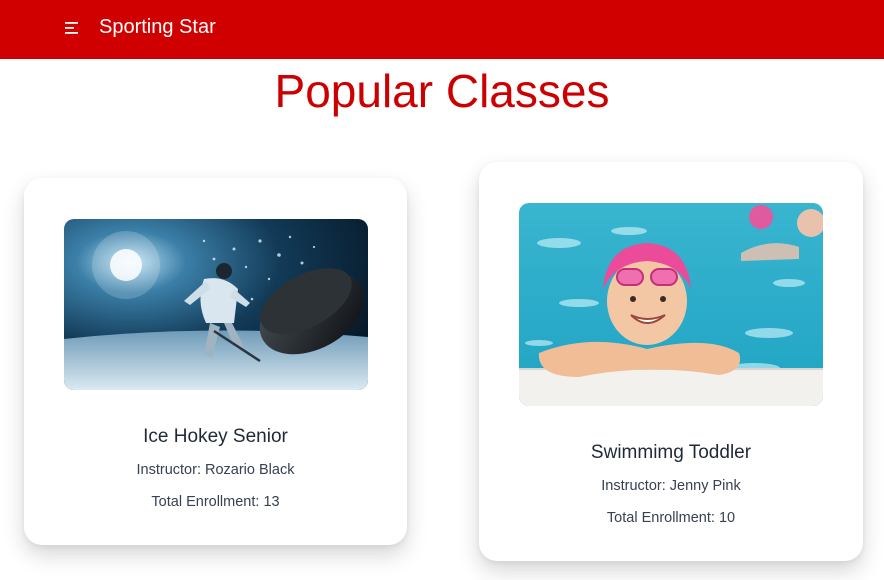 Image resolution: width=884 pixels, height=580 pixels. I want to click on class-instructor: Instructor: Rozario Black, so click(215, 470).